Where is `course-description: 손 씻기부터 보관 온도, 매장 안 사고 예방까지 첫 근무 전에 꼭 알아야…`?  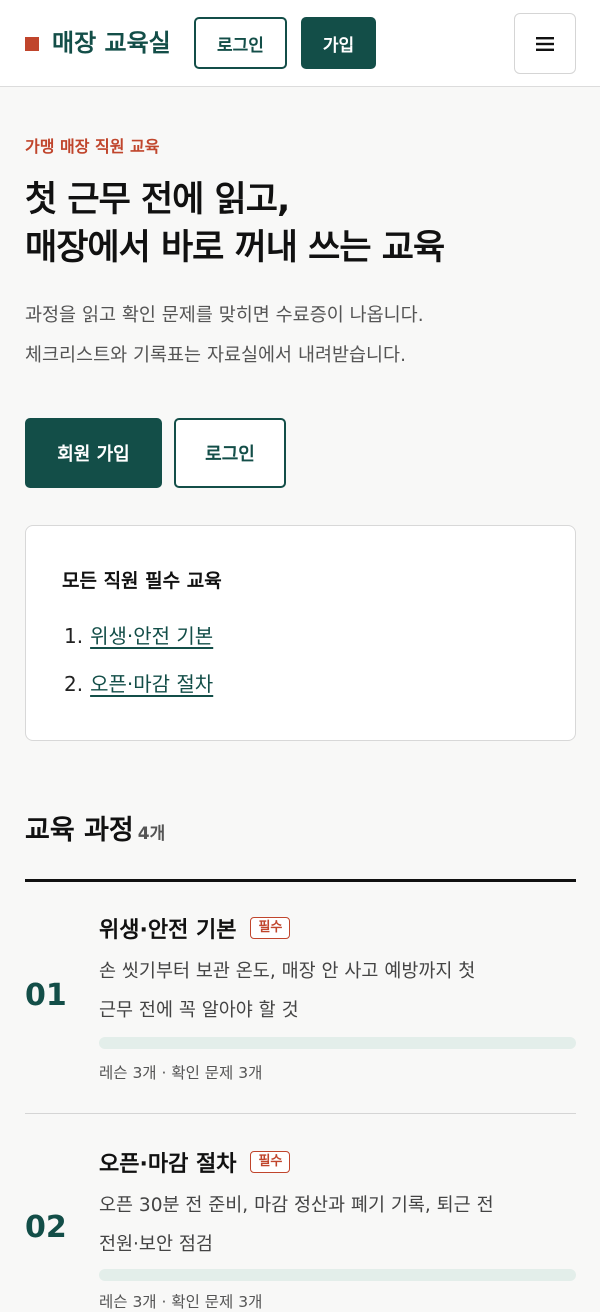
course-description: 손 씻기부터 보관 온도, 매장 안 사고 예방까지 첫 근무 전에 꼭 알아야… is located at coordinates (334, 991).